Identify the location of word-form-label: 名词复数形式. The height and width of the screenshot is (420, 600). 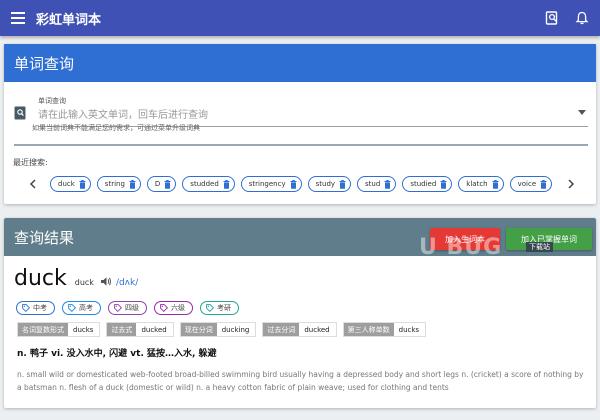
(43, 329).